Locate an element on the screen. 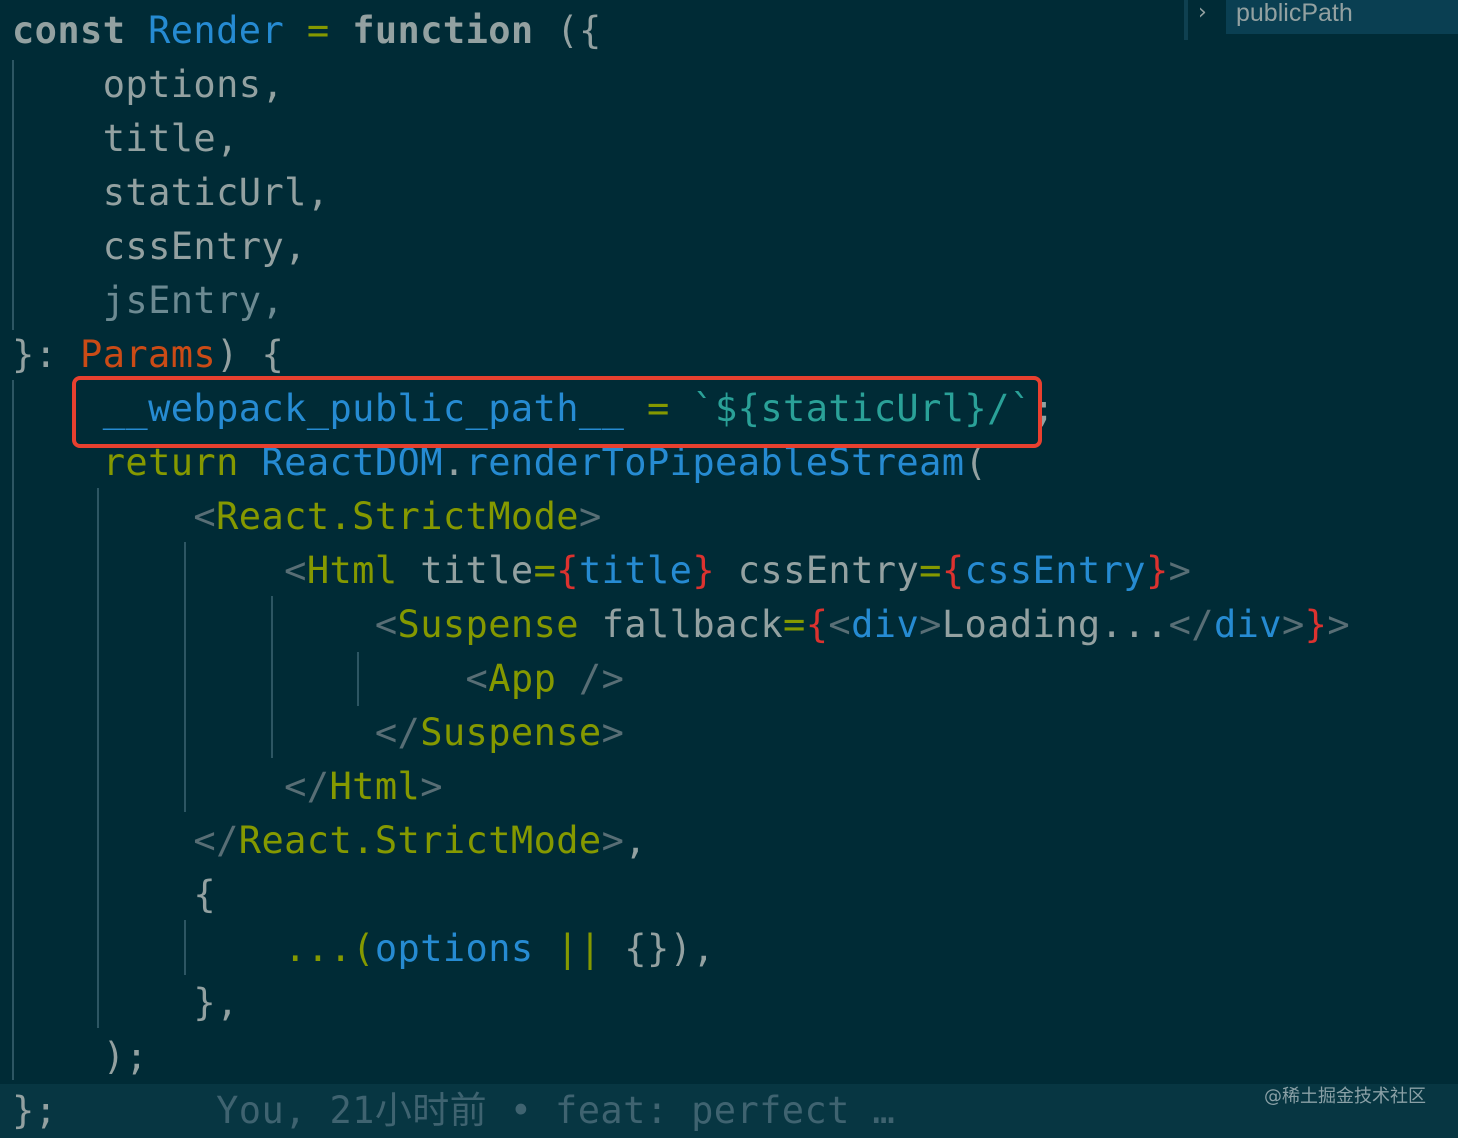 The image size is (1458, 1138). punctuation: ({ is located at coordinates (567, 30).